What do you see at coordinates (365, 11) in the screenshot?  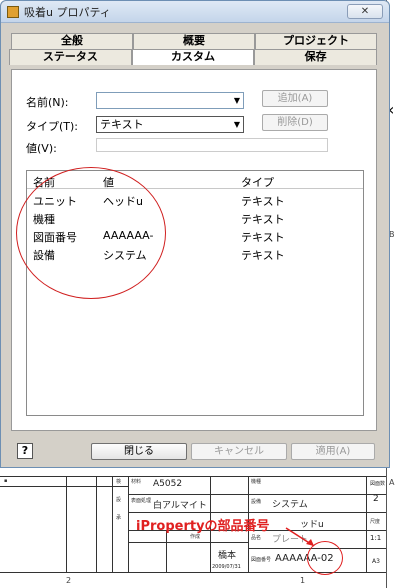 I see `close-window-button: ✕` at bounding box center [365, 11].